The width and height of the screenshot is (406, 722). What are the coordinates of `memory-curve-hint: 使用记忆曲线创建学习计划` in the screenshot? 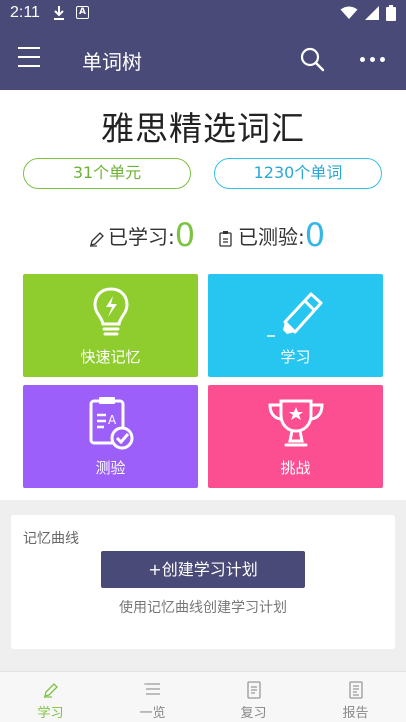 It's located at (203, 608).